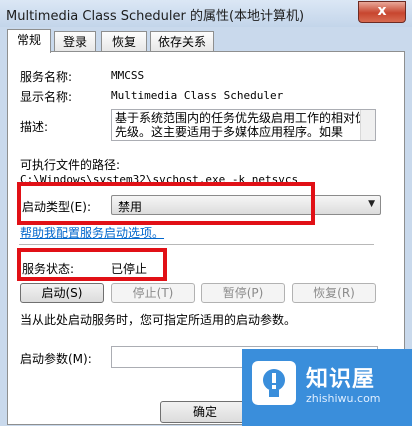 The image size is (412, 426). What do you see at coordinates (243, 293) in the screenshot?
I see `pause-button: 暂停(P)` at bounding box center [243, 293].